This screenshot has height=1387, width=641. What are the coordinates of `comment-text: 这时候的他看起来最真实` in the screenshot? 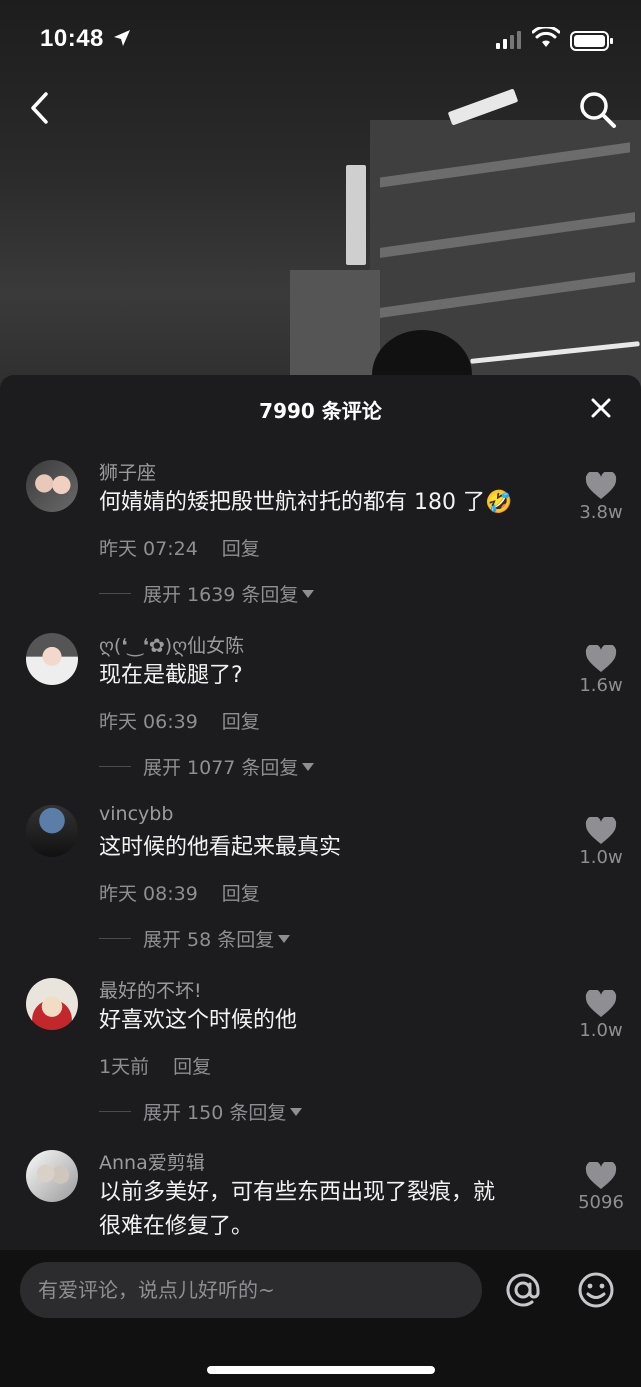 It's located at (220, 847).